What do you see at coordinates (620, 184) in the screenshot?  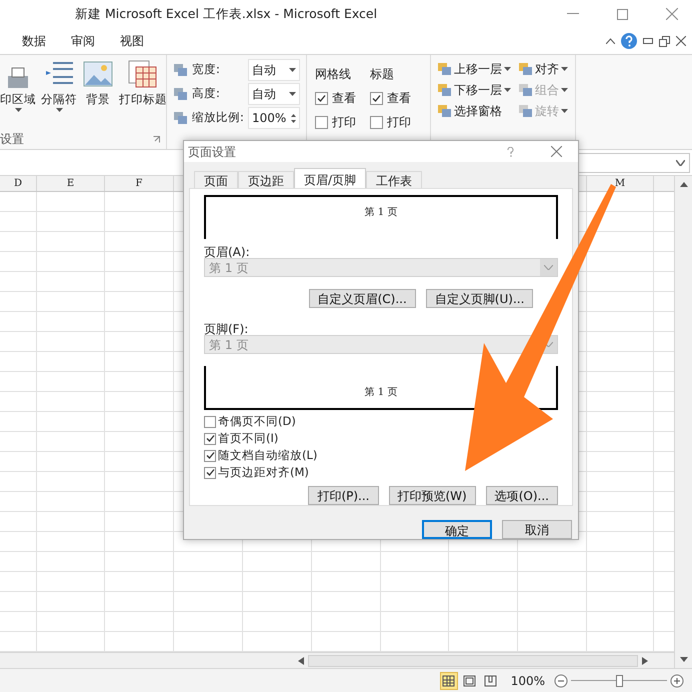 I see `column-header: M` at bounding box center [620, 184].